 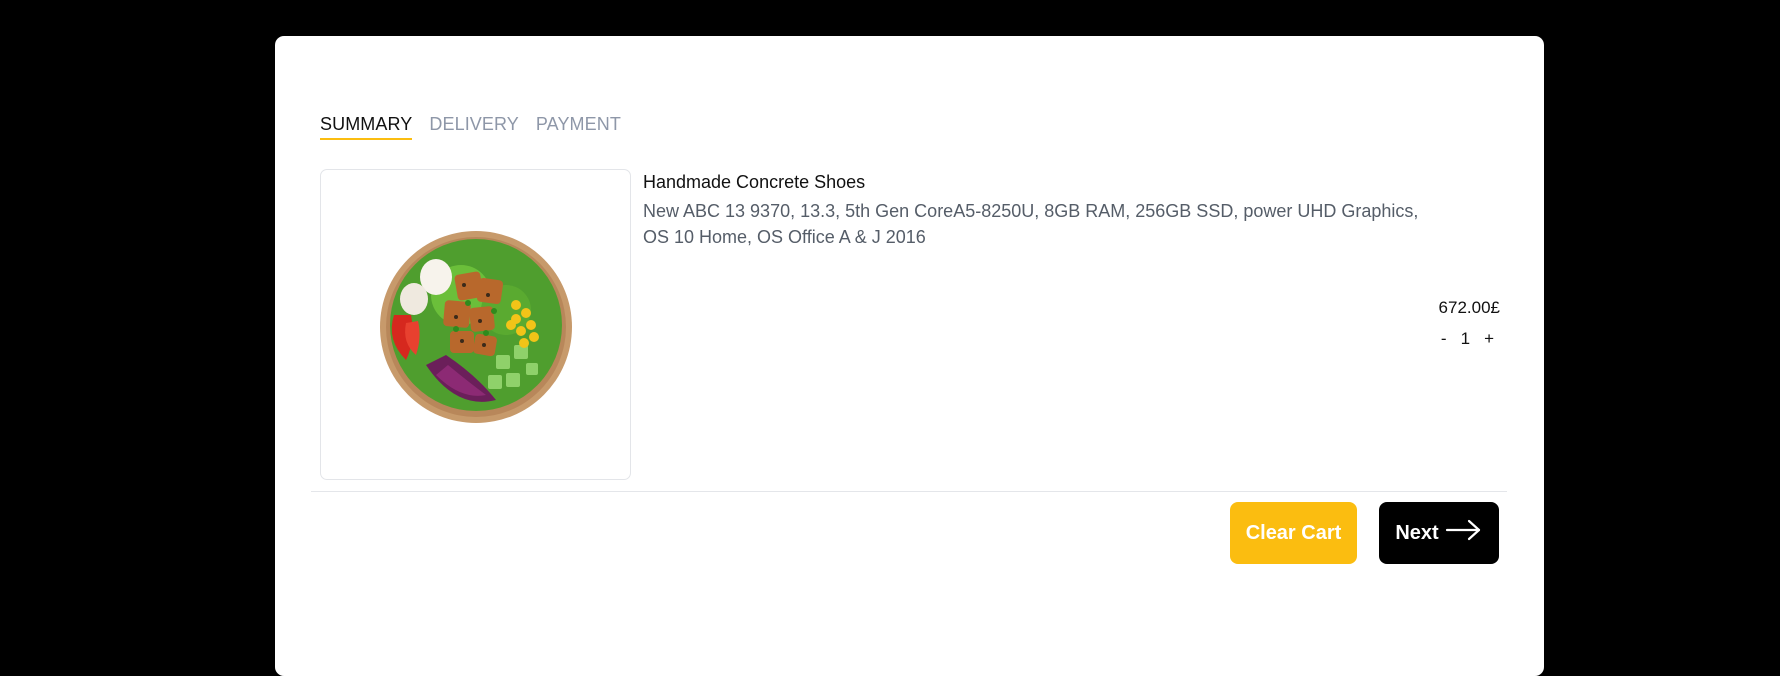 I want to click on next-button: Next, so click(x=1439, y=533).